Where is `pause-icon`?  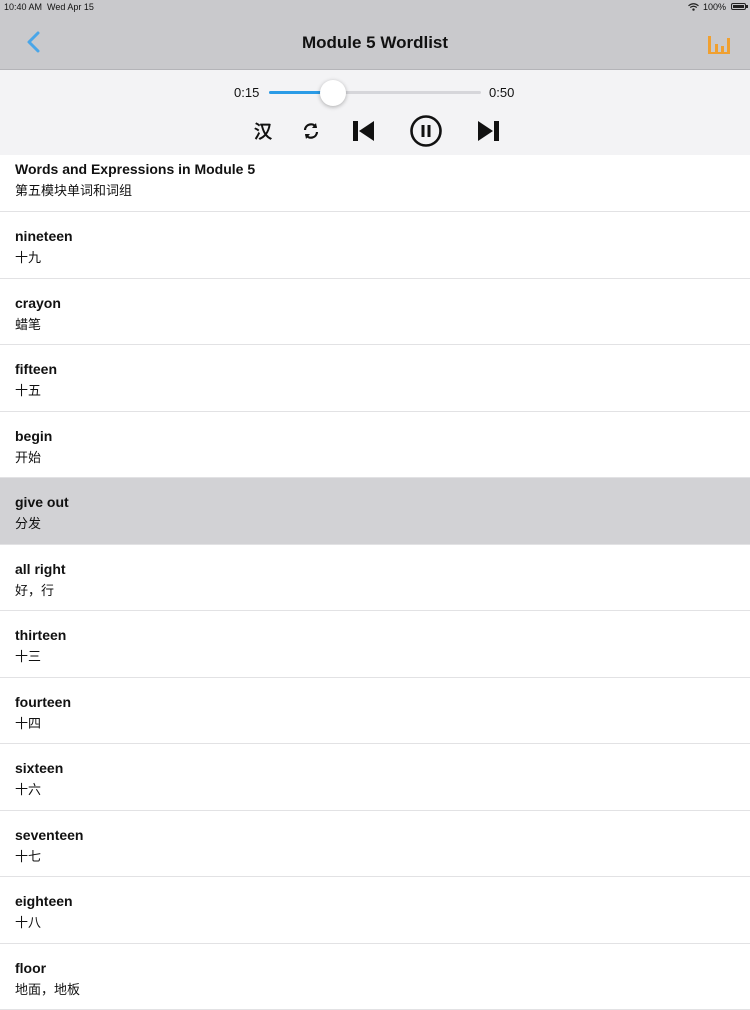 pause-icon is located at coordinates (426, 131).